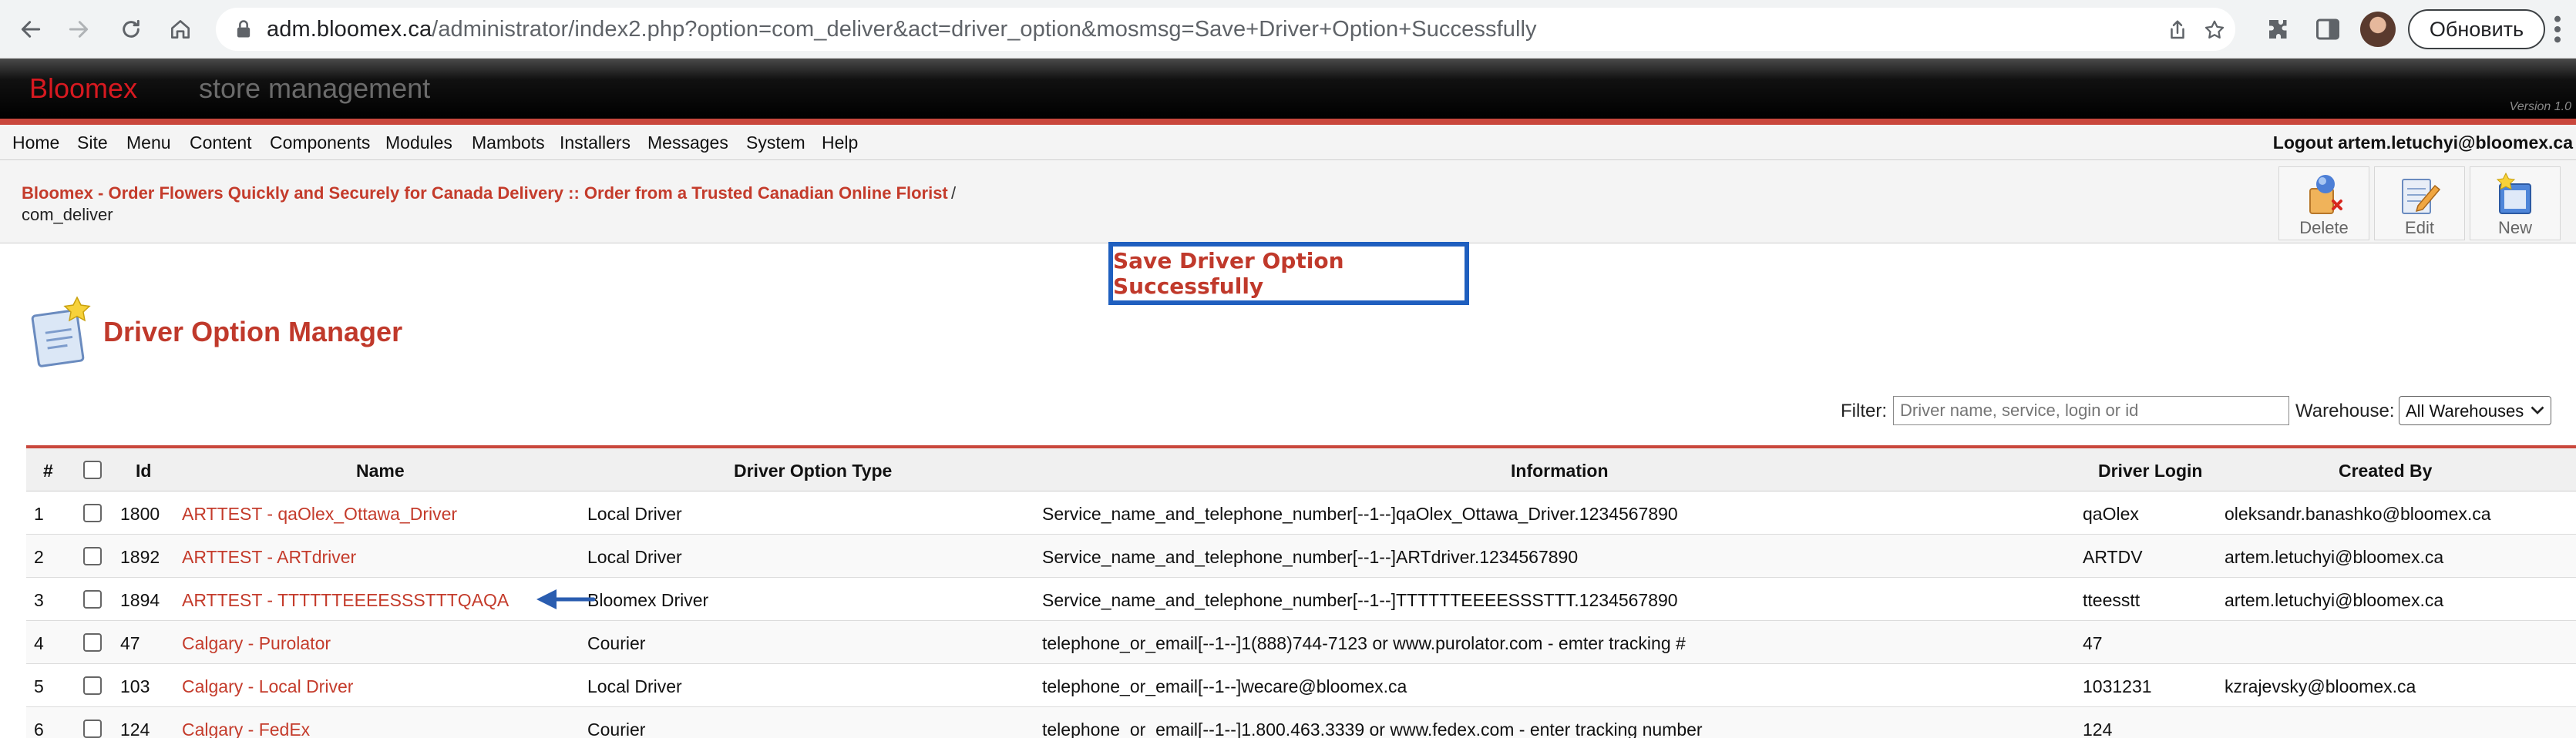 This screenshot has width=2576, height=738. What do you see at coordinates (30, 29) in the screenshot?
I see `back-button` at bounding box center [30, 29].